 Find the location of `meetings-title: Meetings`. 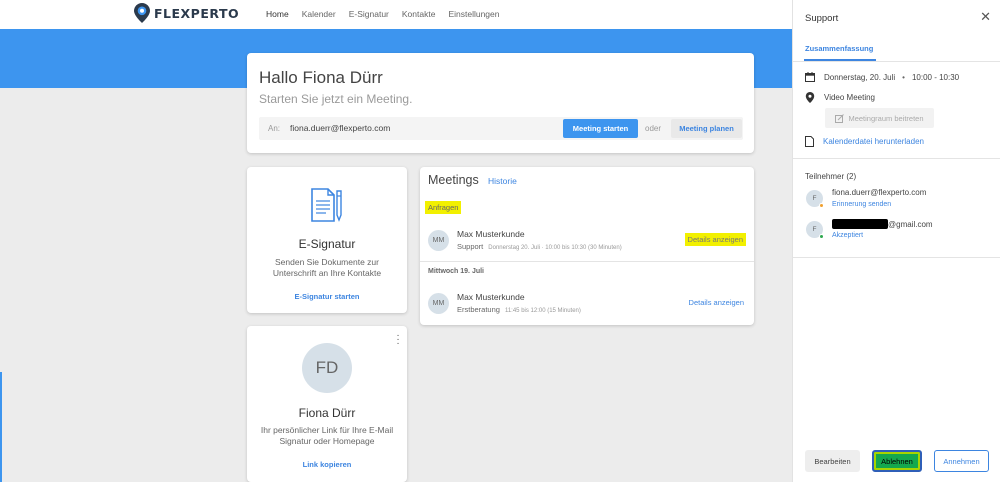

meetings-title: Meetings is located at coordinates (453, 180).